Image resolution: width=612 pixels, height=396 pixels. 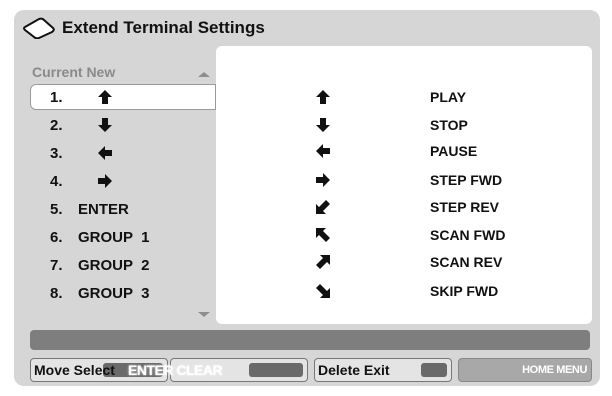 I want to click on home-menu-button: HOME MENU, so click(x=525, y=370).